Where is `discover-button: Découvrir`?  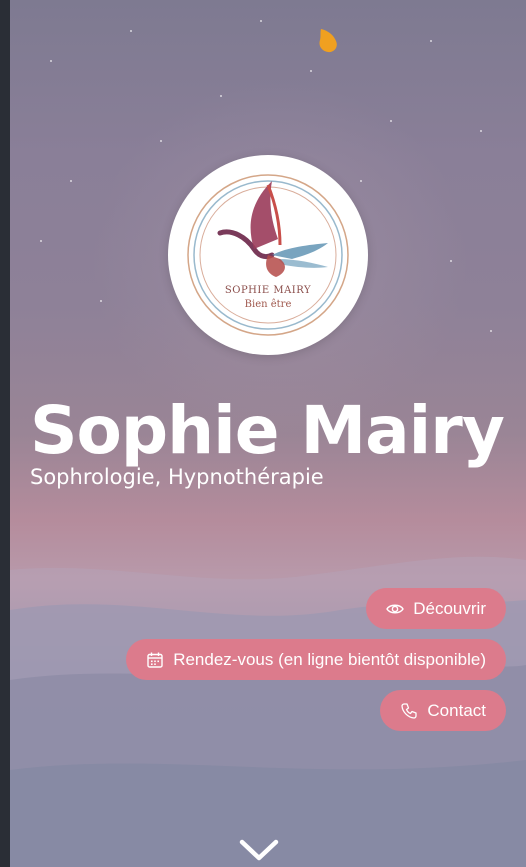
discover-button: Découvrir is located at coordinates (436, 608).